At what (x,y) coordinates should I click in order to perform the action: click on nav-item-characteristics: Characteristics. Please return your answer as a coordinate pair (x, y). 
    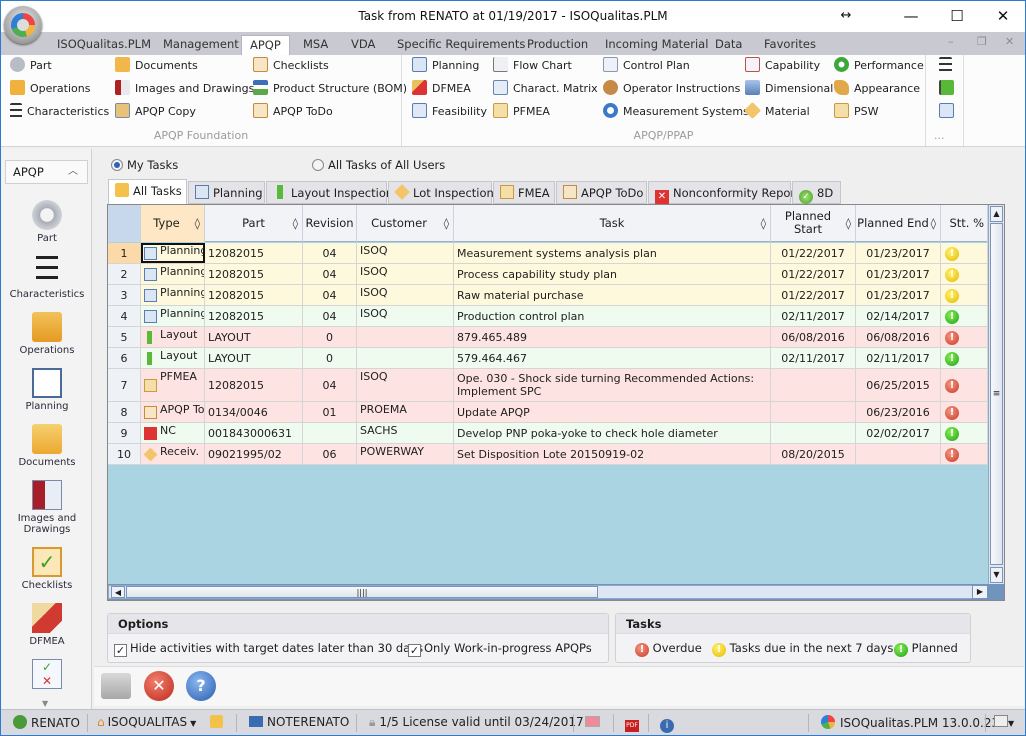
    Looking at the image, I should click on (47, 278).